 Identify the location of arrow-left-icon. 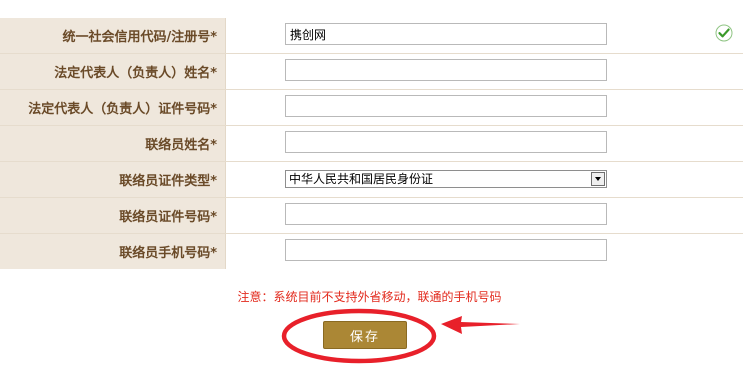
(480, 325).